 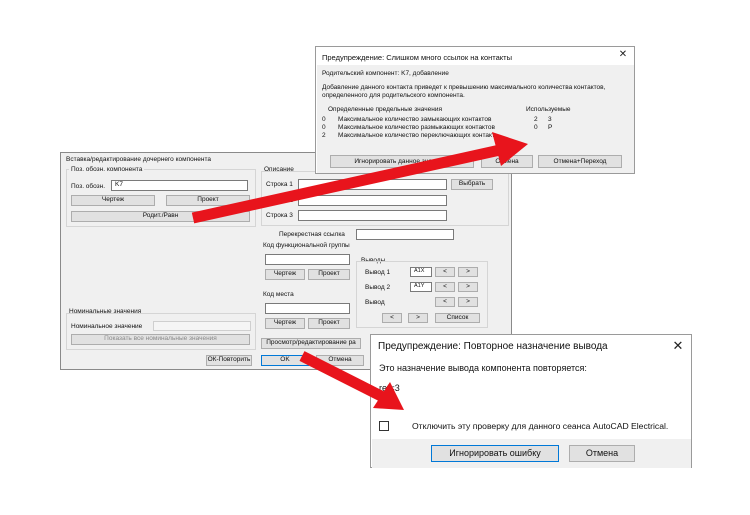 What do you see at coordinates (307, 308) in the screenshot?
I see `location-input` at bounding box center [307, 308].